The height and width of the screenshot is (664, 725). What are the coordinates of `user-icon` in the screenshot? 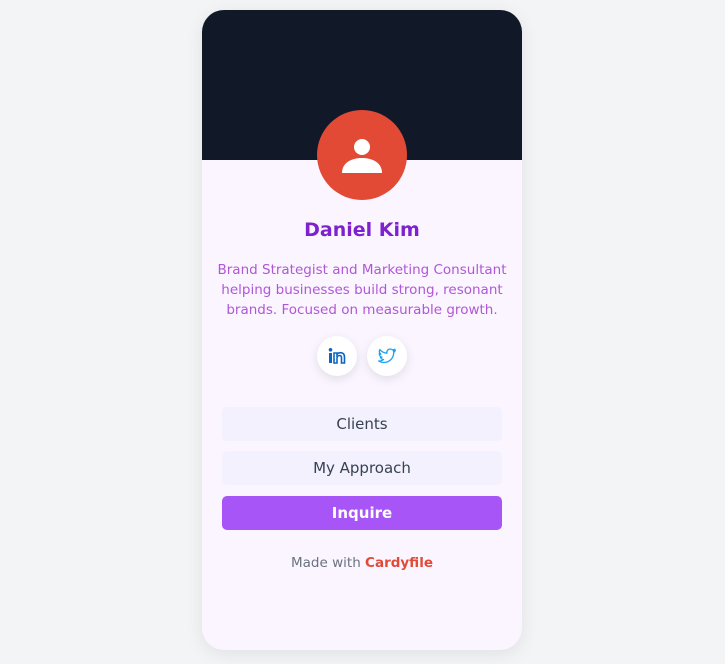 It's located at (362, 156).